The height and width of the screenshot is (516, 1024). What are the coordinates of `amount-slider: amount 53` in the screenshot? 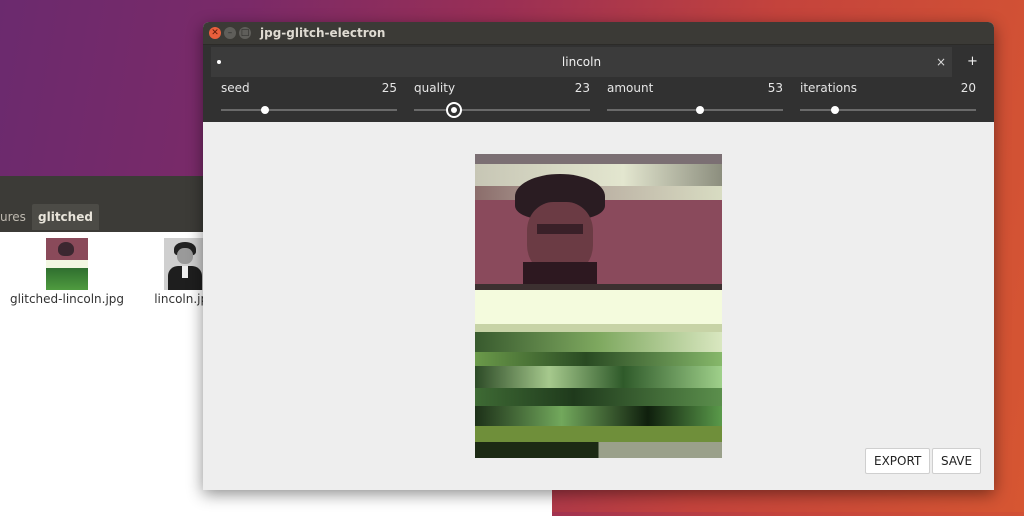 It's located at (695, 101).